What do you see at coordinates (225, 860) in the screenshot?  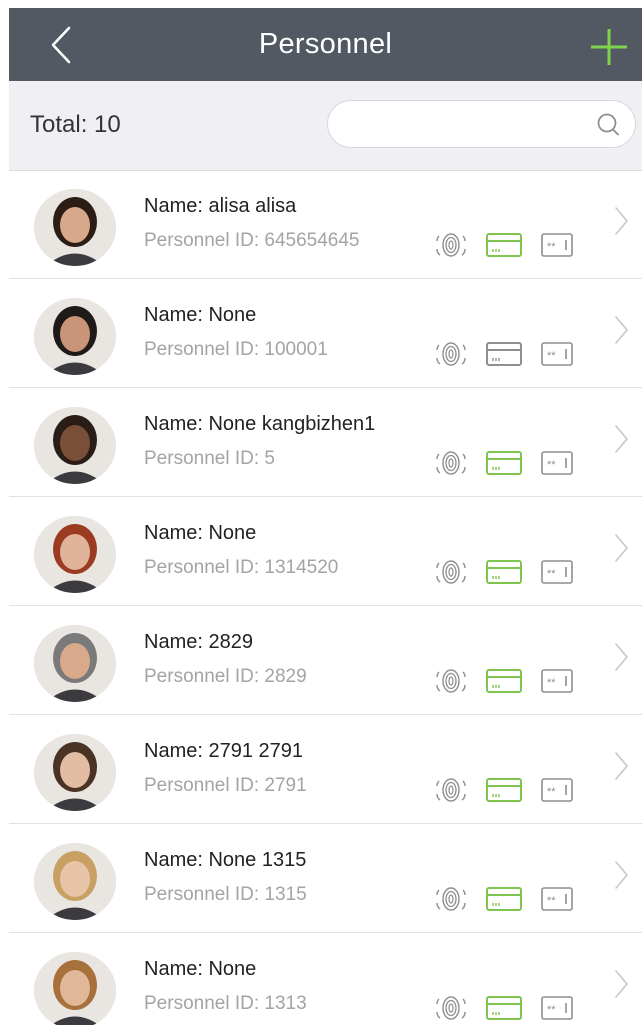 I see `person-name: Name: None 1315` at bounding box center [225, 860].